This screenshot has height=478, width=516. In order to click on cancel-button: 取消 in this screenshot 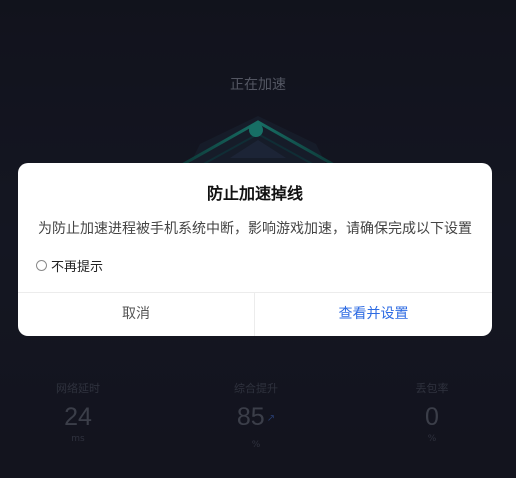, I will do `click(136, 314)`.